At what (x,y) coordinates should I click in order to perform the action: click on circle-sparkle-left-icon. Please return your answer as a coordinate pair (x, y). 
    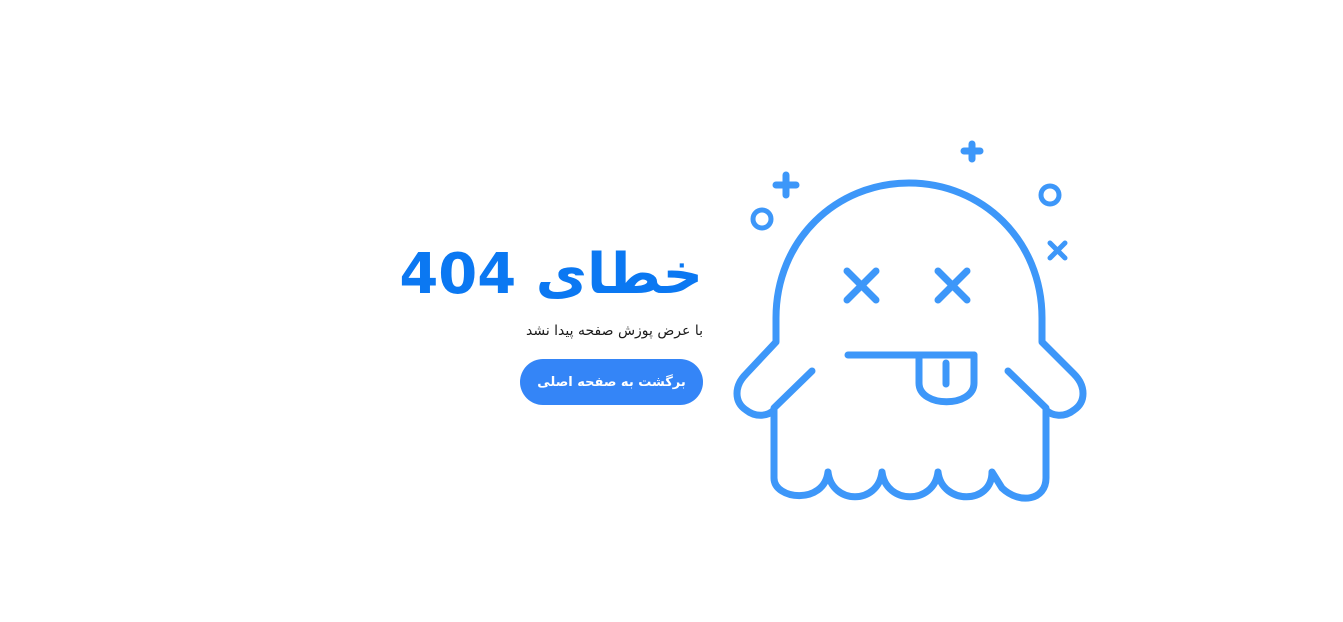
    Looking at the image, I should click on (762, 219).